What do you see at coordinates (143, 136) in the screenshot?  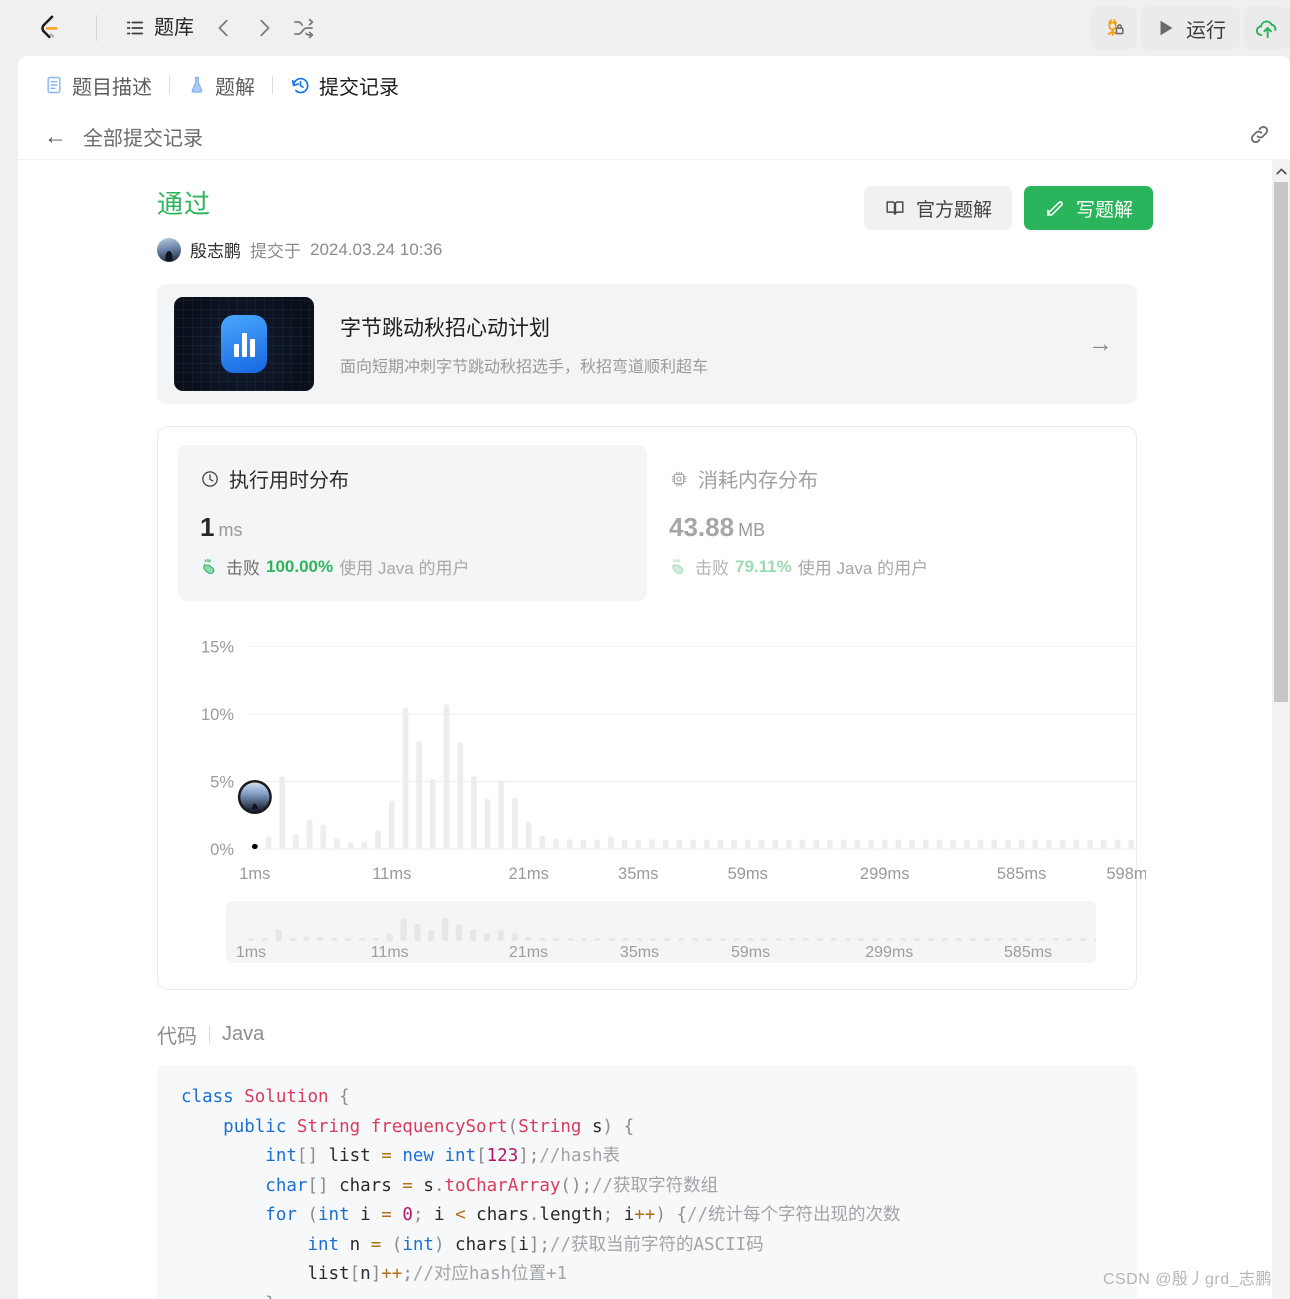 I see `breadcrumb-all-submissions: 全部提交记录` at bounding box center [143, 136].